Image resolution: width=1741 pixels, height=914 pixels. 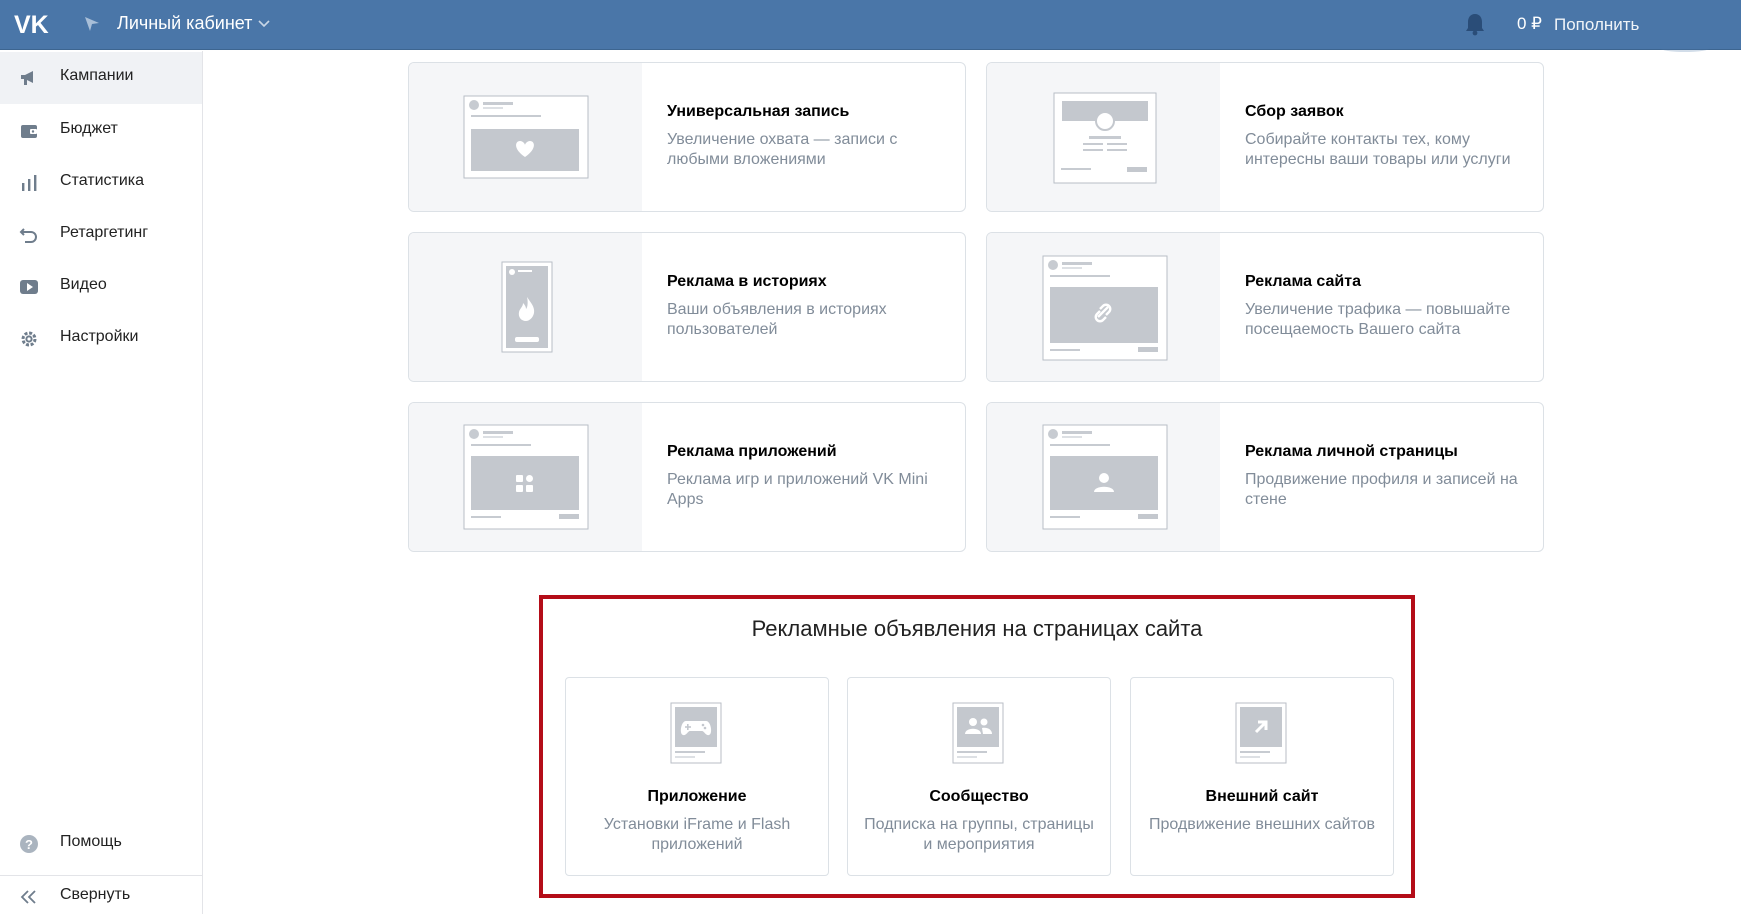 What do you see at coordinates (97, 75) in the screenshot?
I see `sidebar-item-label: Кампании` at bounding box center [97, 75].